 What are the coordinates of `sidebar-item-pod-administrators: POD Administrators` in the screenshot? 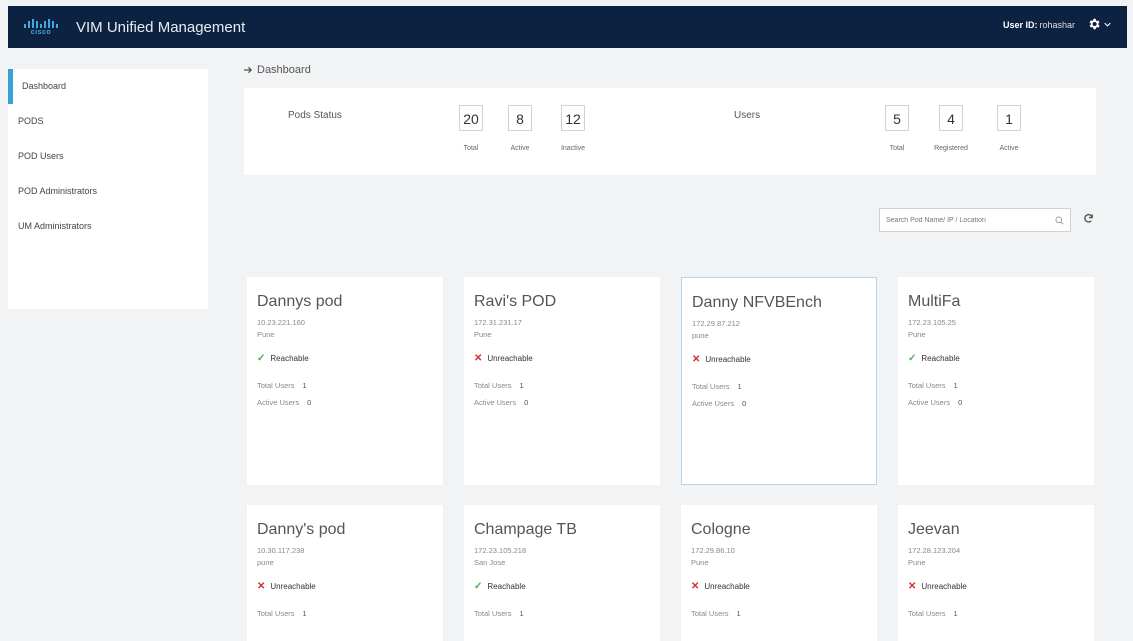 It's located at (108, 191).